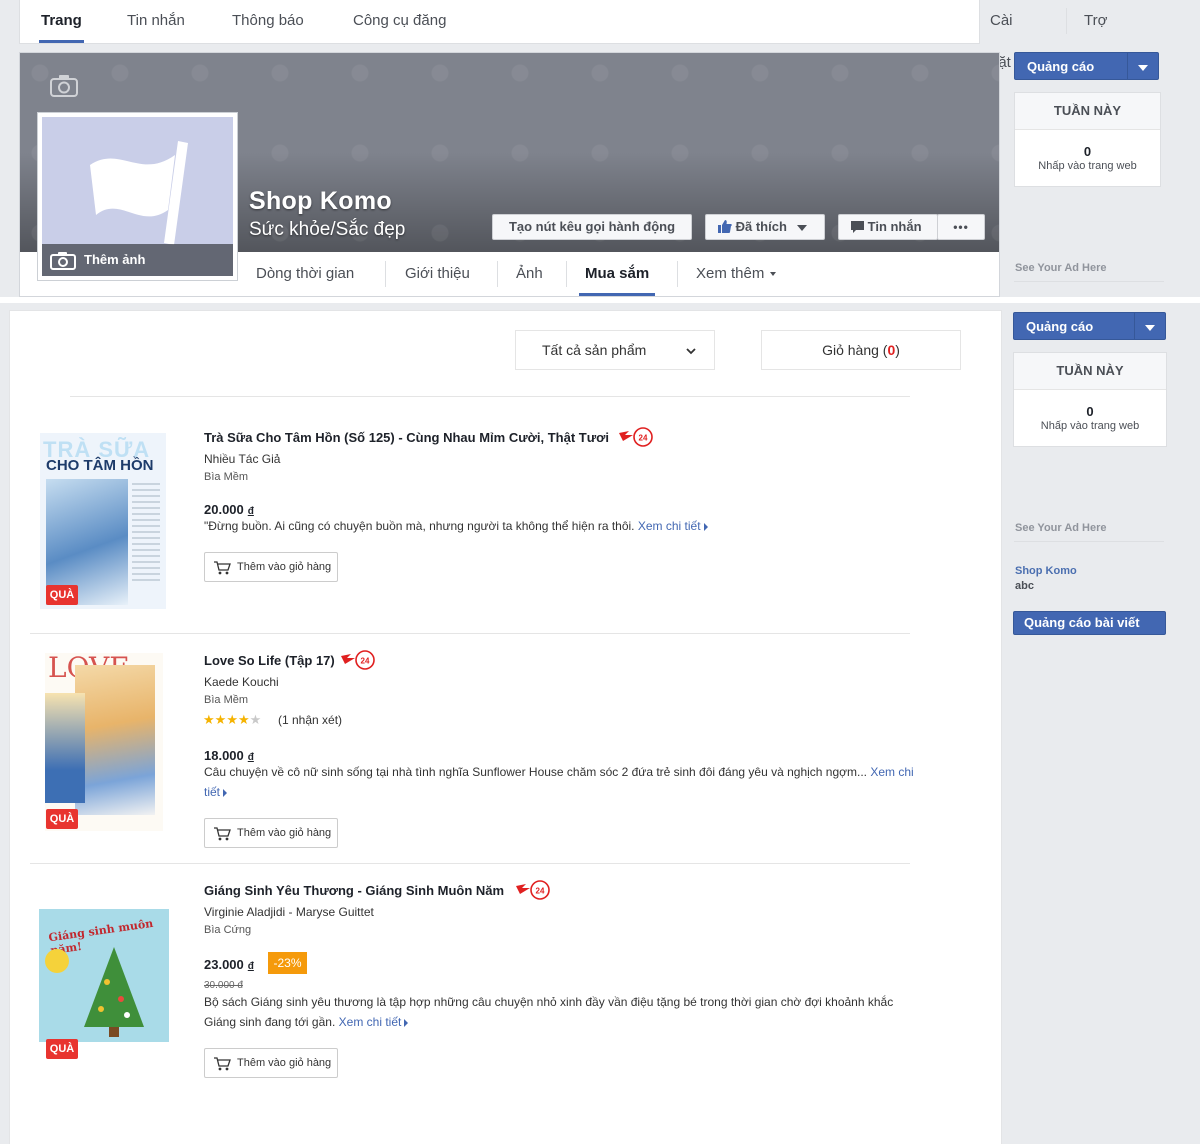 The height and width of the screenshot is (1144, 1200). Describe the element at coordinates (1090, 399) in the screenshot. I see `this-week-box-2: TUẦN NÀY 0 Nhấp vào trang web` at that location.